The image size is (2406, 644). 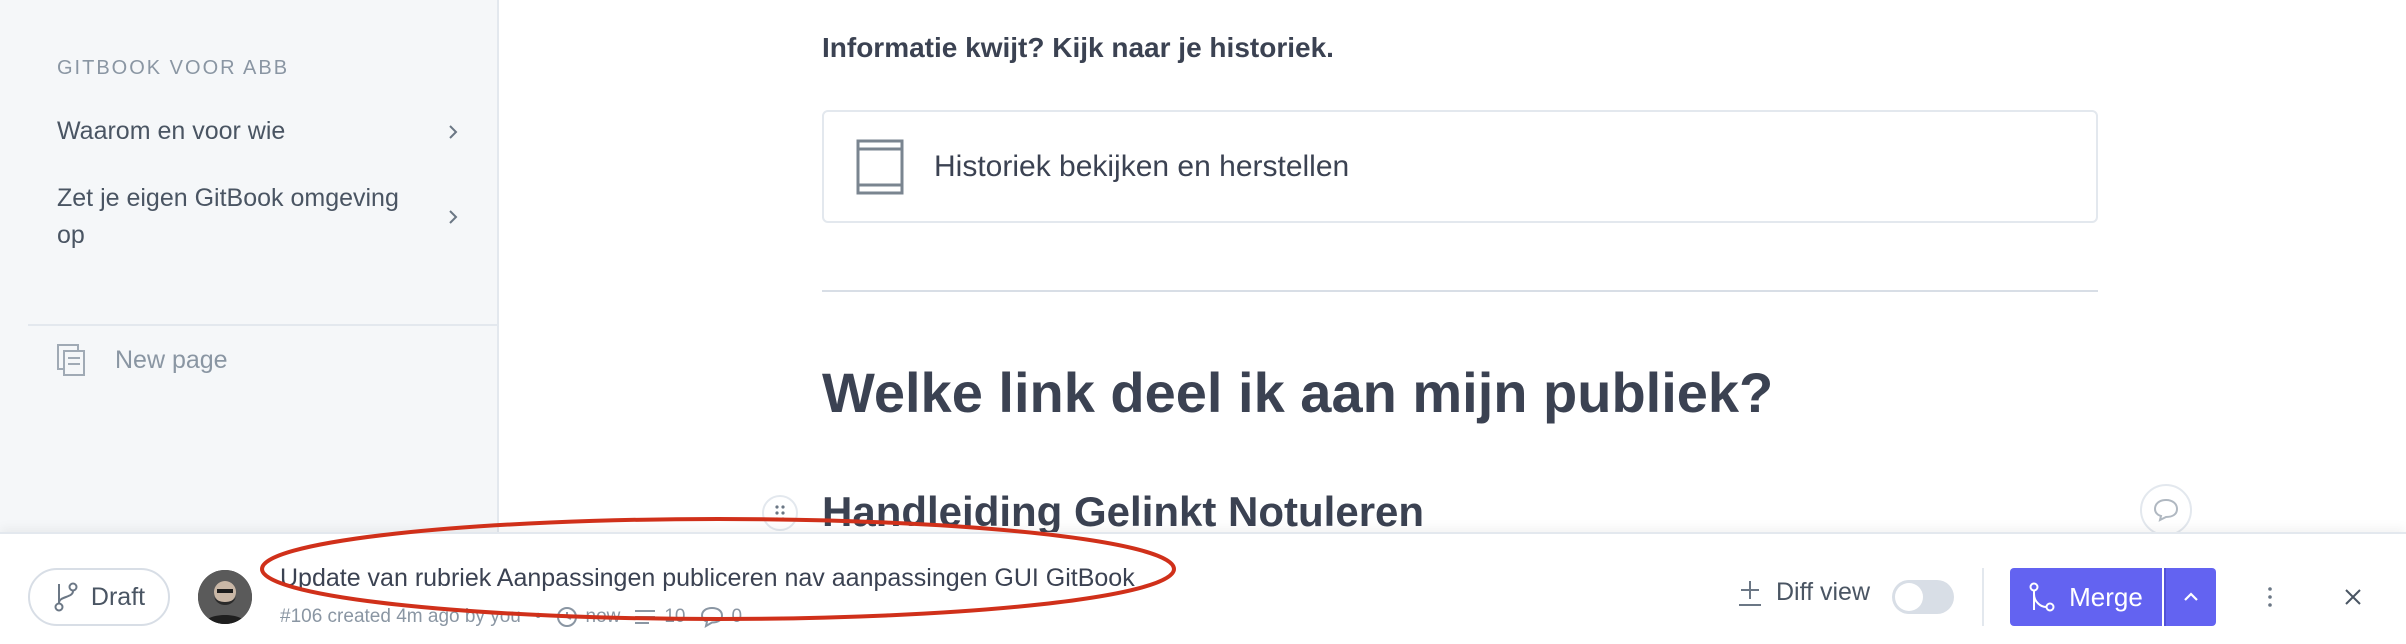 I want to click on more-options-icon, so click(x=2270, y=597).